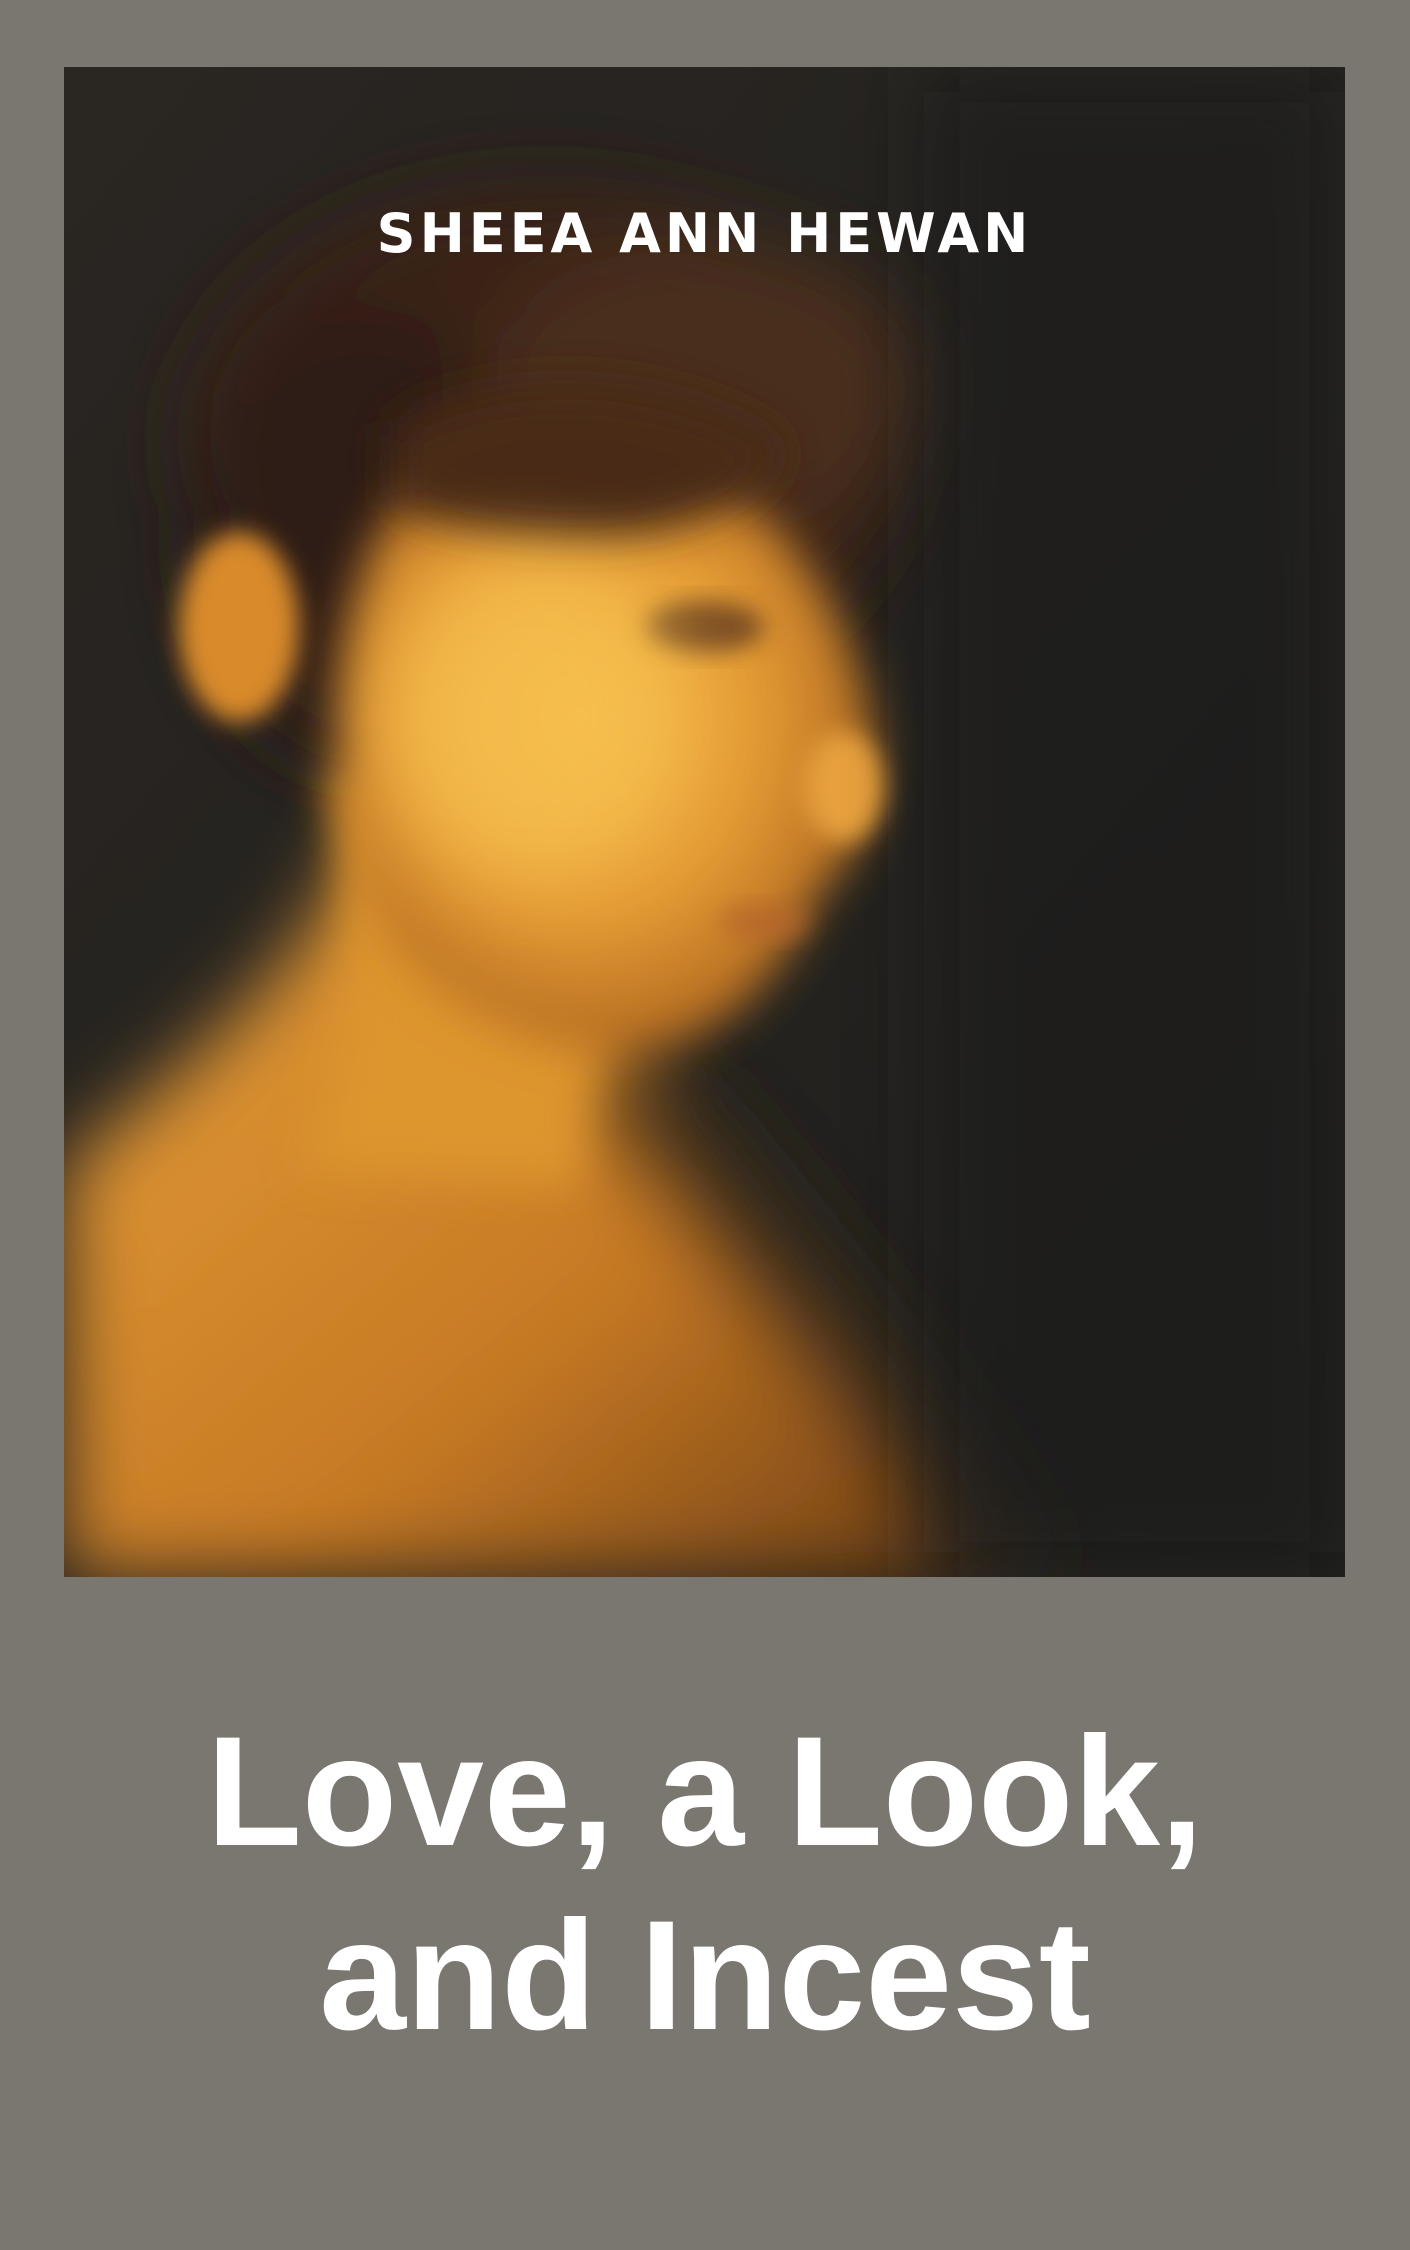 The width and height of the screenshot is (1410, 2250). Describe the element at coordinates (705, 1792) in the screenshot. I see `book-title-line-1: Love, a Look,` at that location.